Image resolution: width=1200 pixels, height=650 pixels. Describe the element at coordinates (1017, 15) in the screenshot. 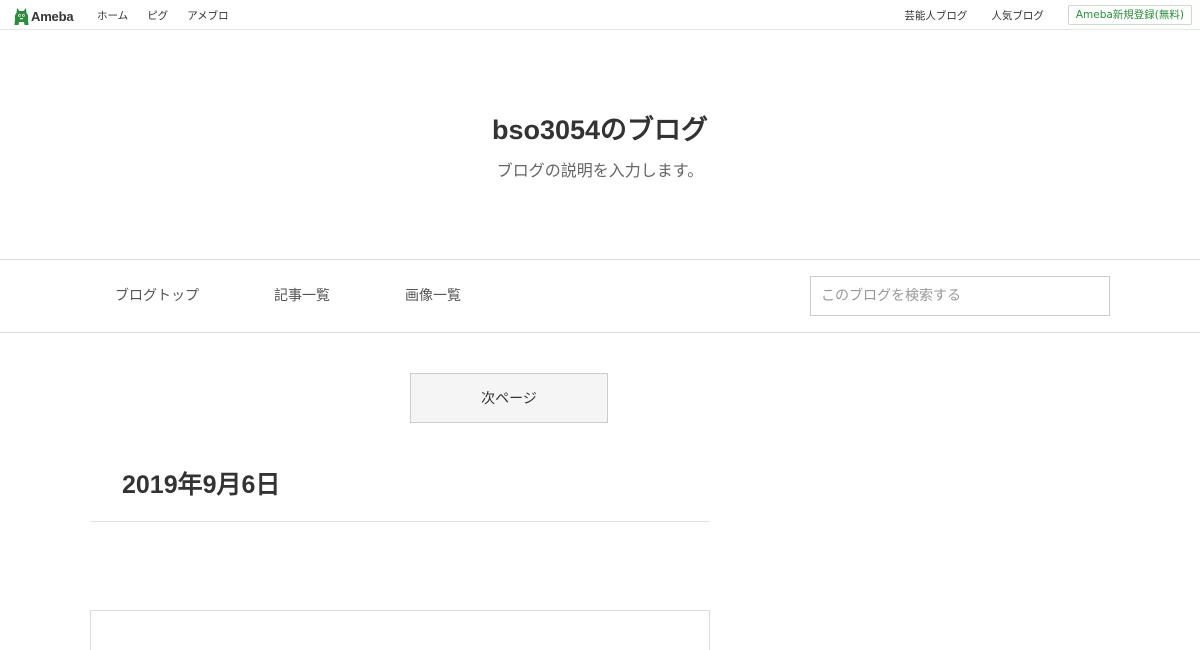

I see `nav-popular-blog-link: 人気ブログ` at that location.